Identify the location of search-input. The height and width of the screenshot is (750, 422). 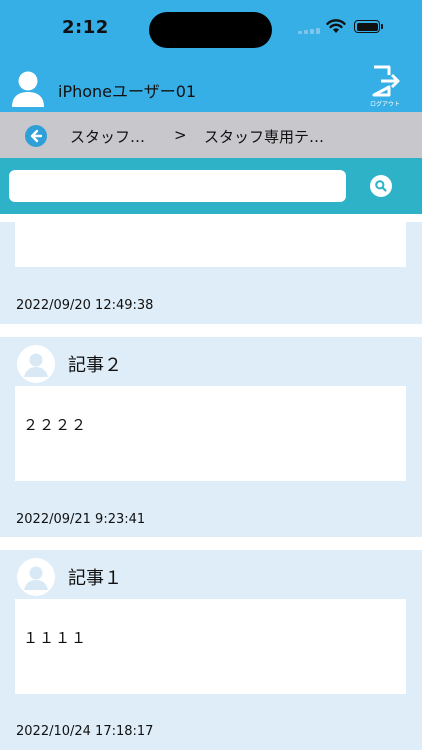
(177, 186).